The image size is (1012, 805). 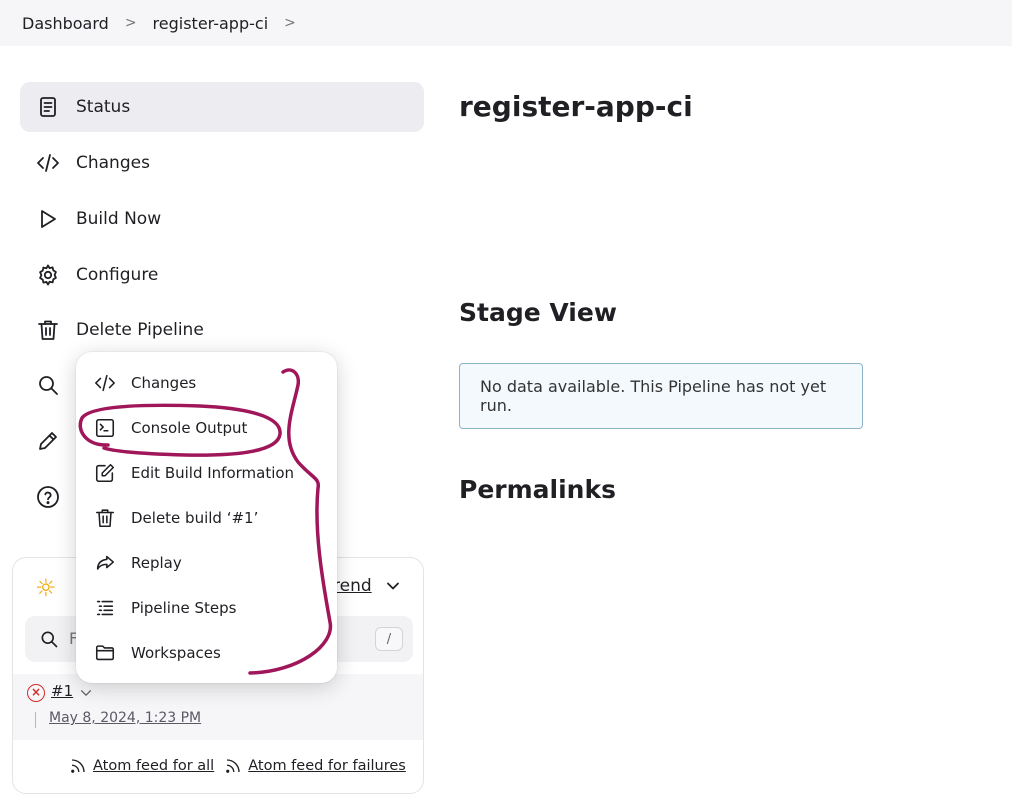 What do you see at coordinates (327, 766) in the screenshot?
I see `atom-feed-failures-label: Atom feed for failures` at bounding box center [327, 766].